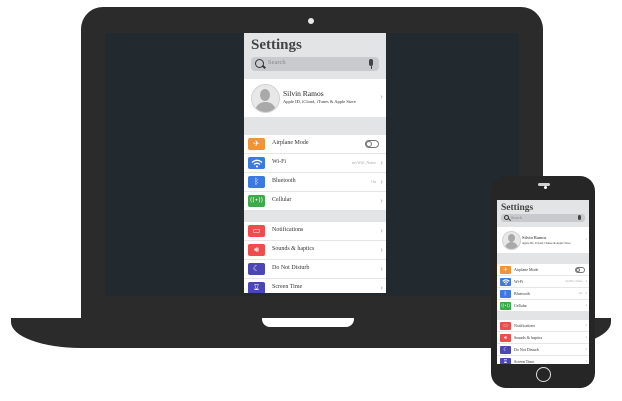 The width and height of the screenshot is (622, 401). What do you see at coordinates (308, 322) in the screenshot?
I see `laptop-notch` at bounding box center [308, 322].